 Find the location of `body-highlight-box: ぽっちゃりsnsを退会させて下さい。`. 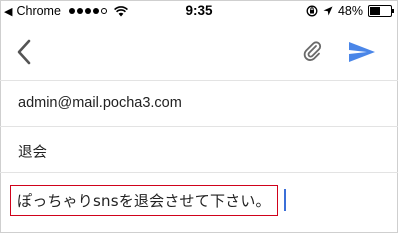

body-highlight-box: ぽっちゃりsnsを退会させて下さい。 is located at coordinates (144, 200).